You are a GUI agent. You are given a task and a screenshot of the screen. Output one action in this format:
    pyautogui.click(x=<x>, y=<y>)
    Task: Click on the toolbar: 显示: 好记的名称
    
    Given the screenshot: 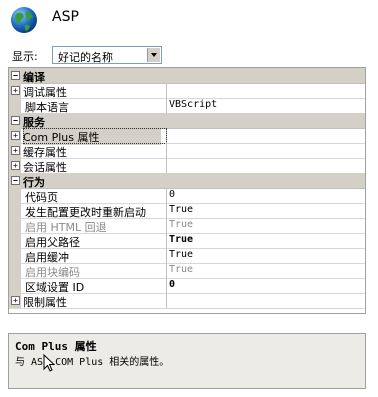 What is the action you would take?
    pyautogui.click(x=188, y=55)
    